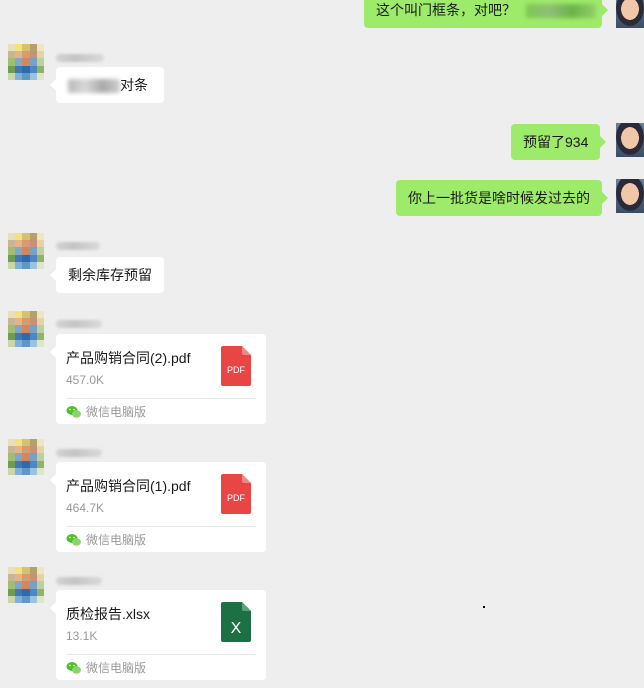  Describe the element at coordinates (108, 614) in the screenshot. I see `file-name: 质检报告.xlsx` at that location.